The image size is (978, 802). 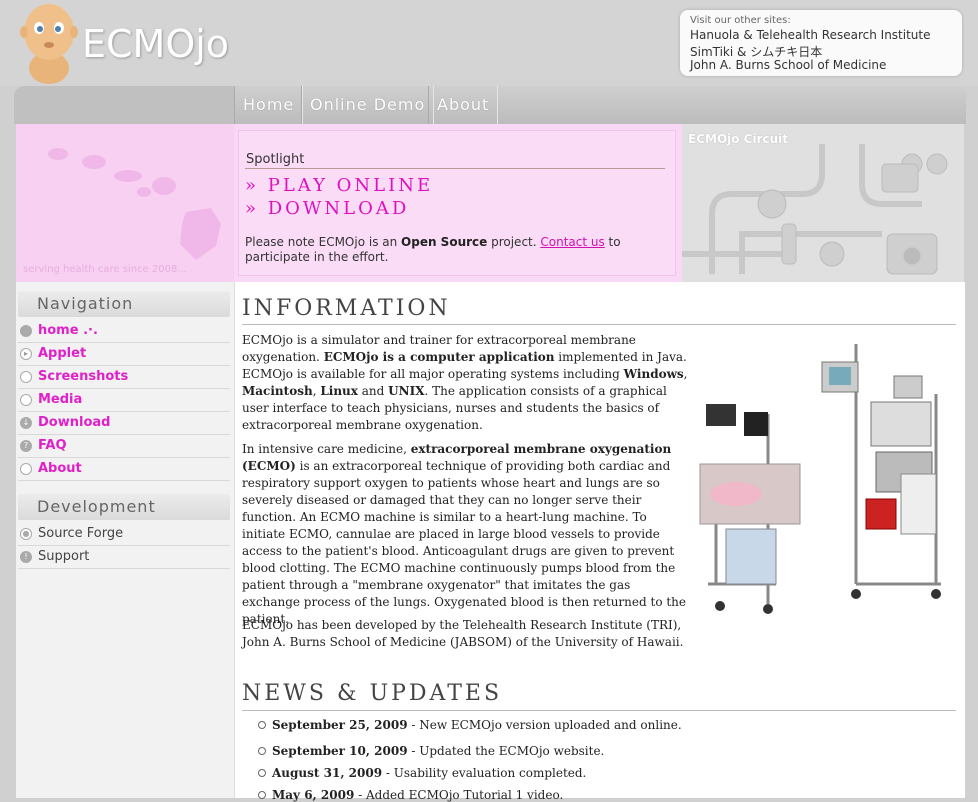 What do you see at coordinates (572, 242) in the screenshot?
I see `contact-us-link: Contact us` at bounding box center [572, 242].